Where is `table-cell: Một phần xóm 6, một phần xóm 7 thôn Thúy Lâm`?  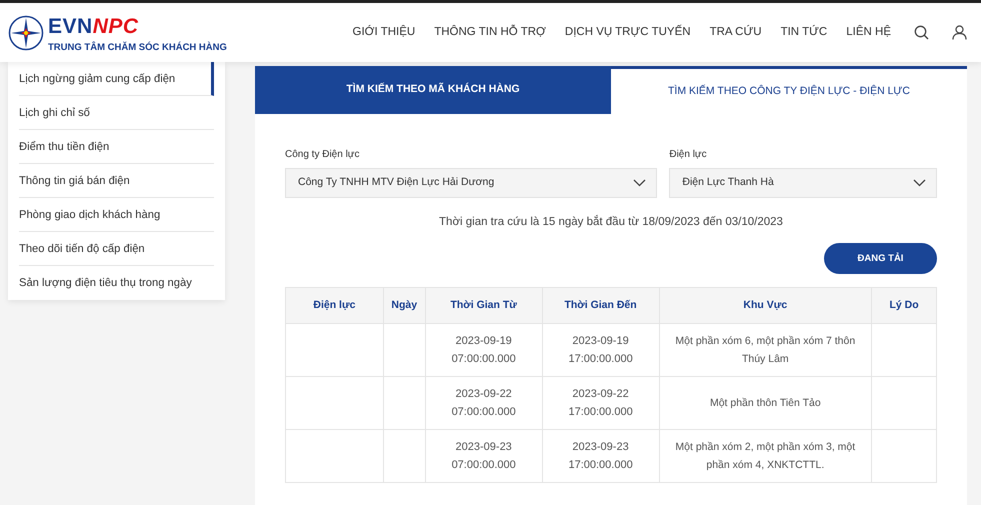 table-cell: Một phần xóm 6, một phần xóm 7 thôn Thúy Lâm is located at coordinates (765, 350).